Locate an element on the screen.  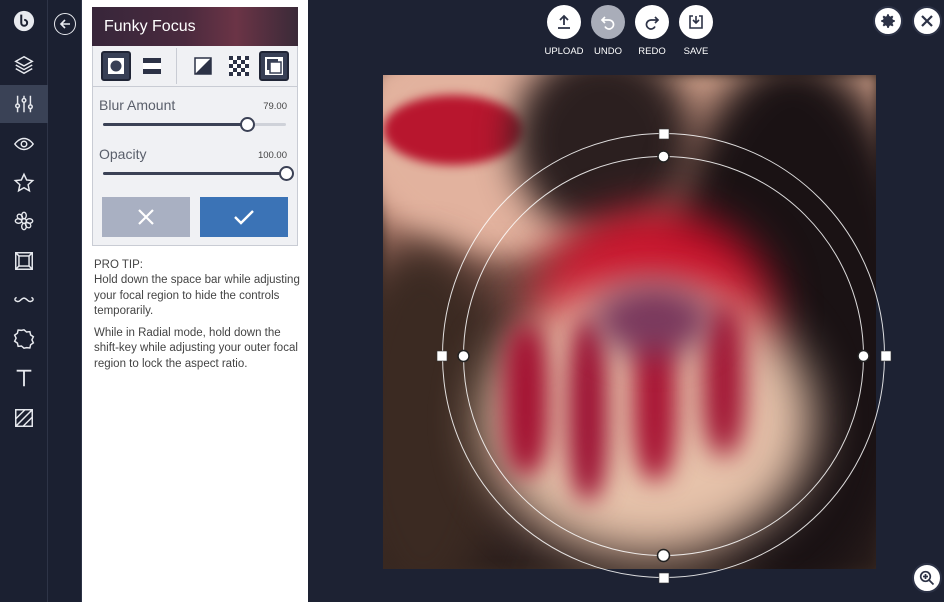
overlay-icon is located at coordinates (274, 66).